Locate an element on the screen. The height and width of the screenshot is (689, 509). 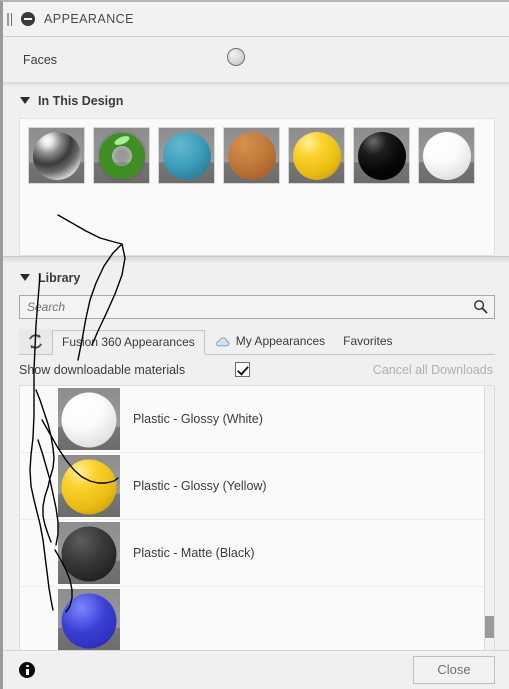
tab-label-fusion: Fusion 360 Appearances is located at coordinates (128, 342).